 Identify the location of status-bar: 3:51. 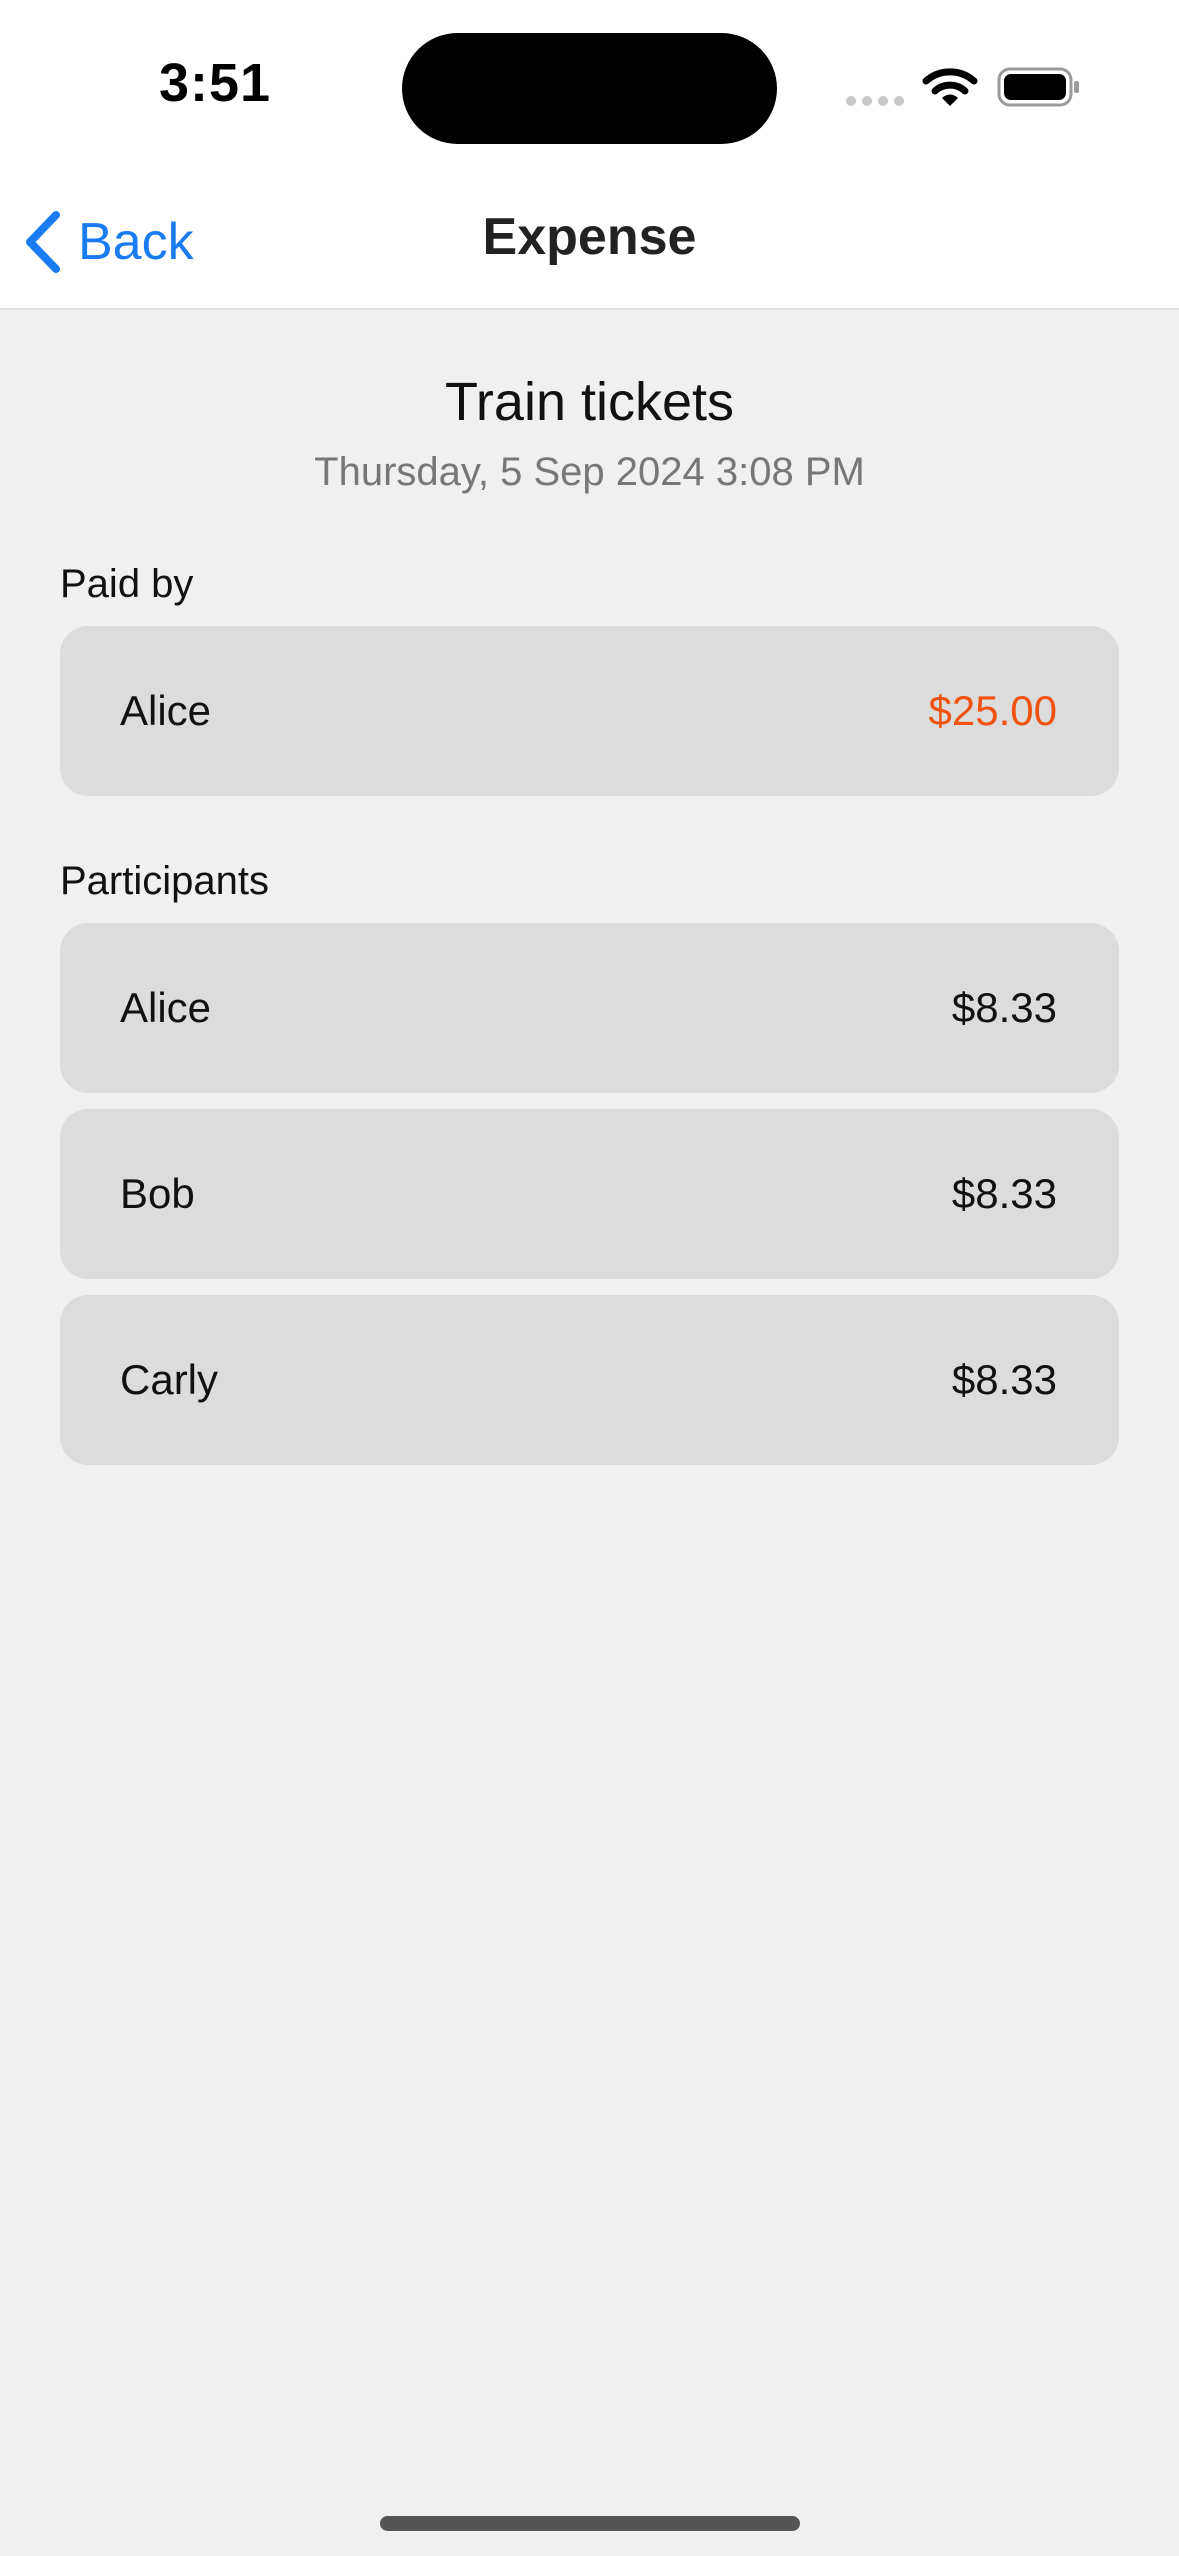
(589, 87).